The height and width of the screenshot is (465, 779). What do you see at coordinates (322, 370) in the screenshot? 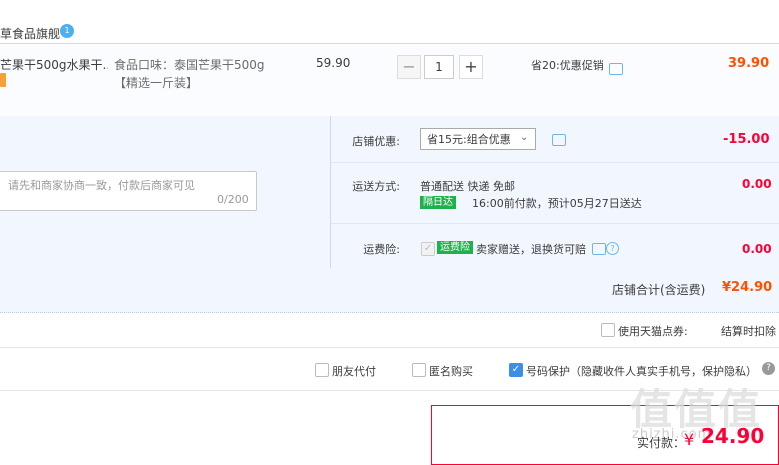
I see `friend-pay-checkbox` at bounding box center [322, 370].